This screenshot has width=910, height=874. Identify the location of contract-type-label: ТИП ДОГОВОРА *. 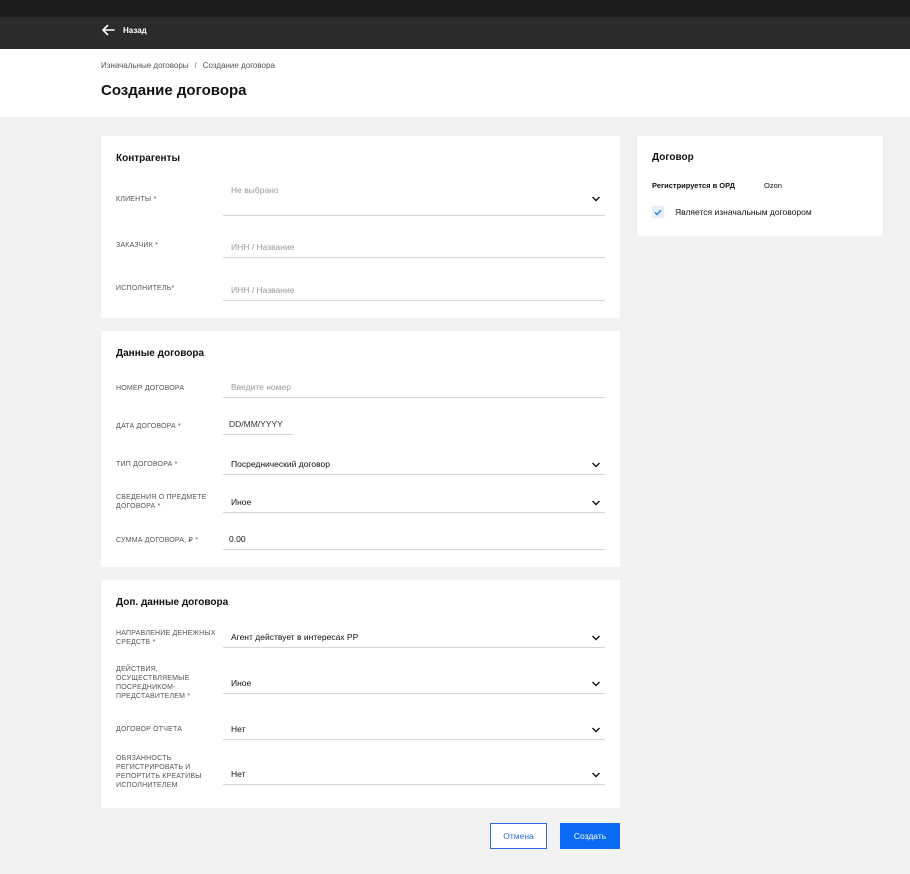
(147, 464).